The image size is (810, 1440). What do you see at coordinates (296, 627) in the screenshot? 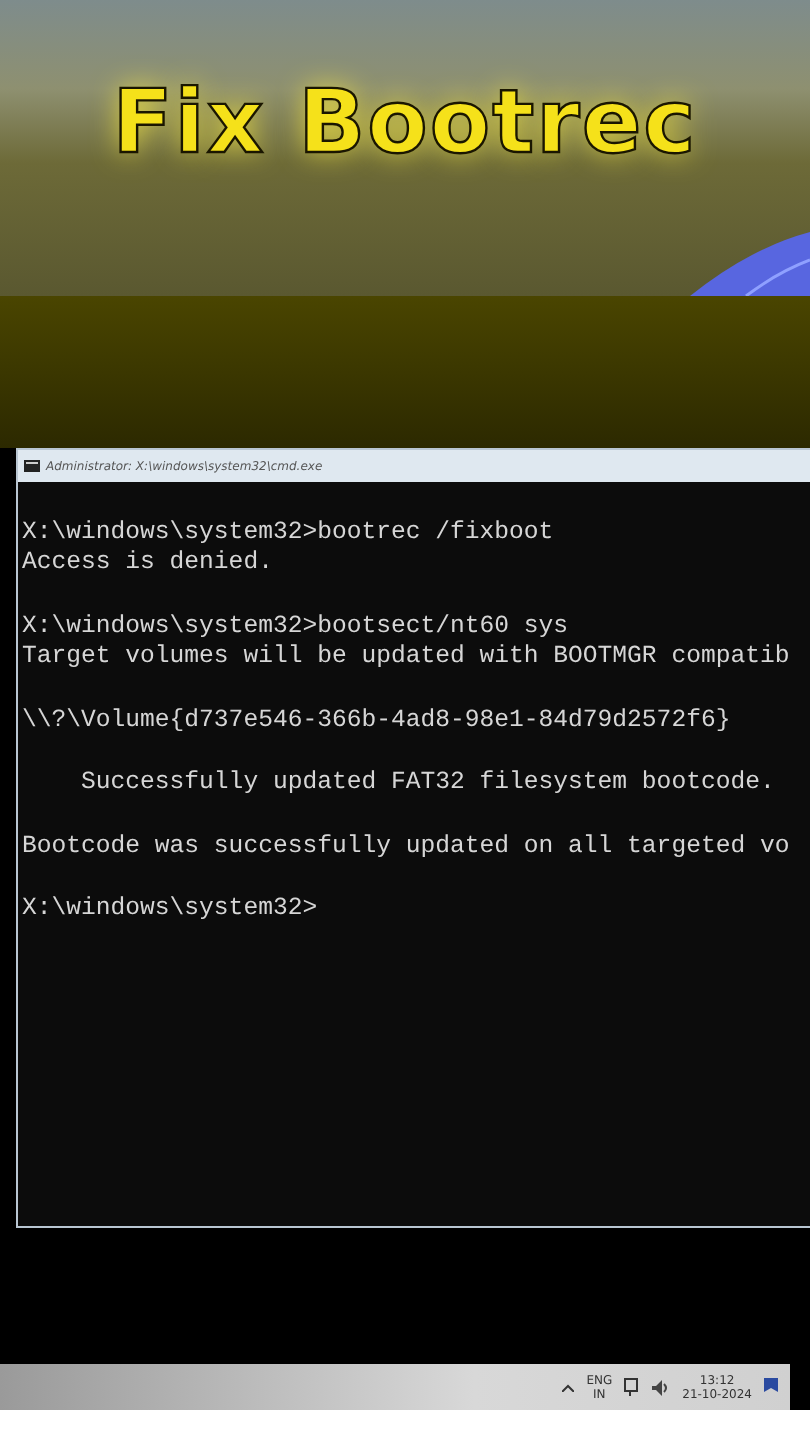
I see `console-line: X:\windows\system32>bootsect/nt60 sys` at bounding box center [296, 627].